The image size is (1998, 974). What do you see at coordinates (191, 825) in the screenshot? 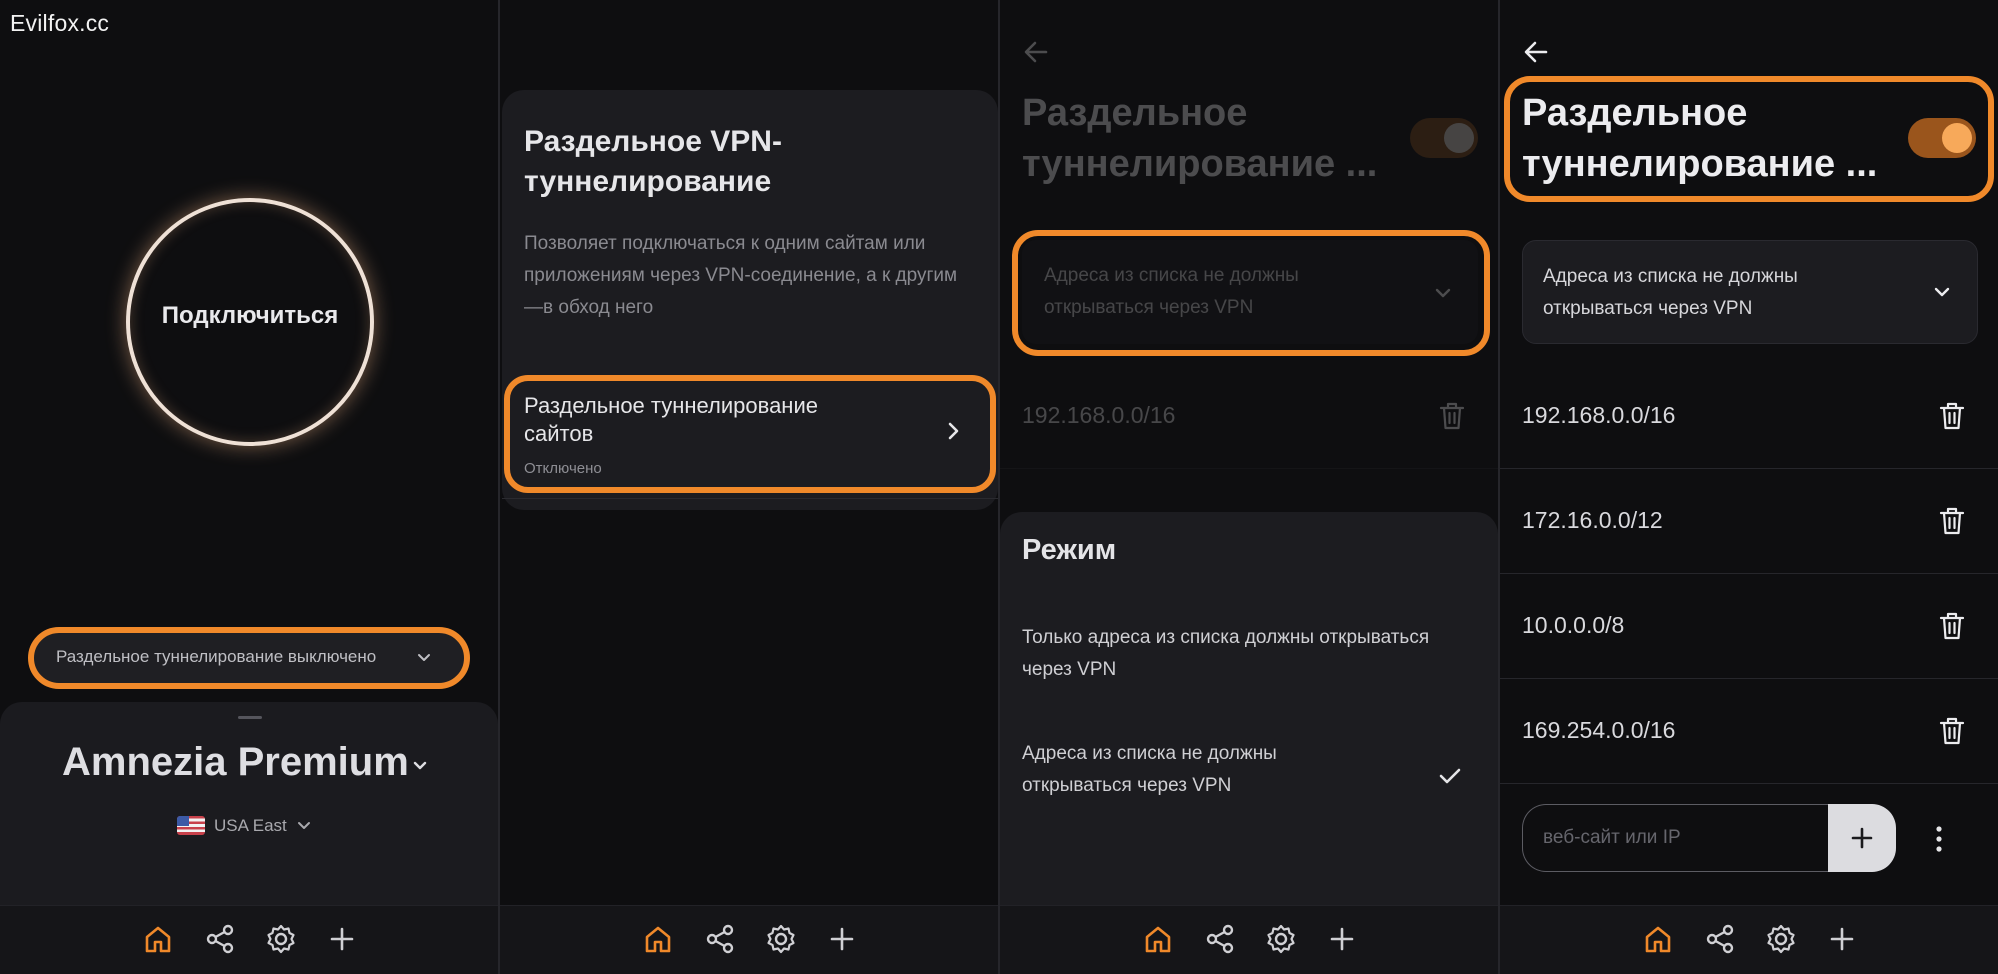
I see `us-flag-icon` at bounding box center [191, 825].